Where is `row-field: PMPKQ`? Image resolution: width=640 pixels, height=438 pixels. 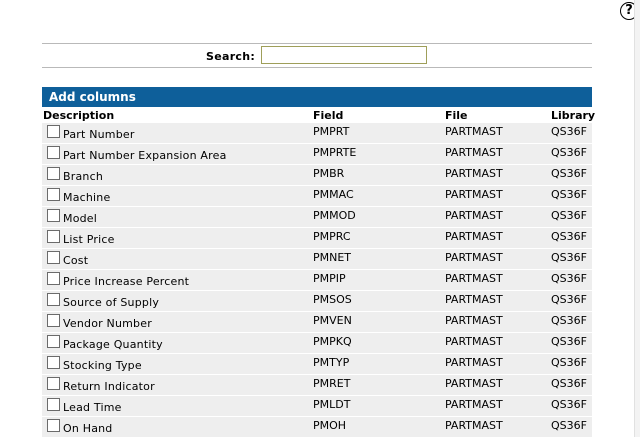 row-field: PMPKQ is located at coordinates (332, 341).